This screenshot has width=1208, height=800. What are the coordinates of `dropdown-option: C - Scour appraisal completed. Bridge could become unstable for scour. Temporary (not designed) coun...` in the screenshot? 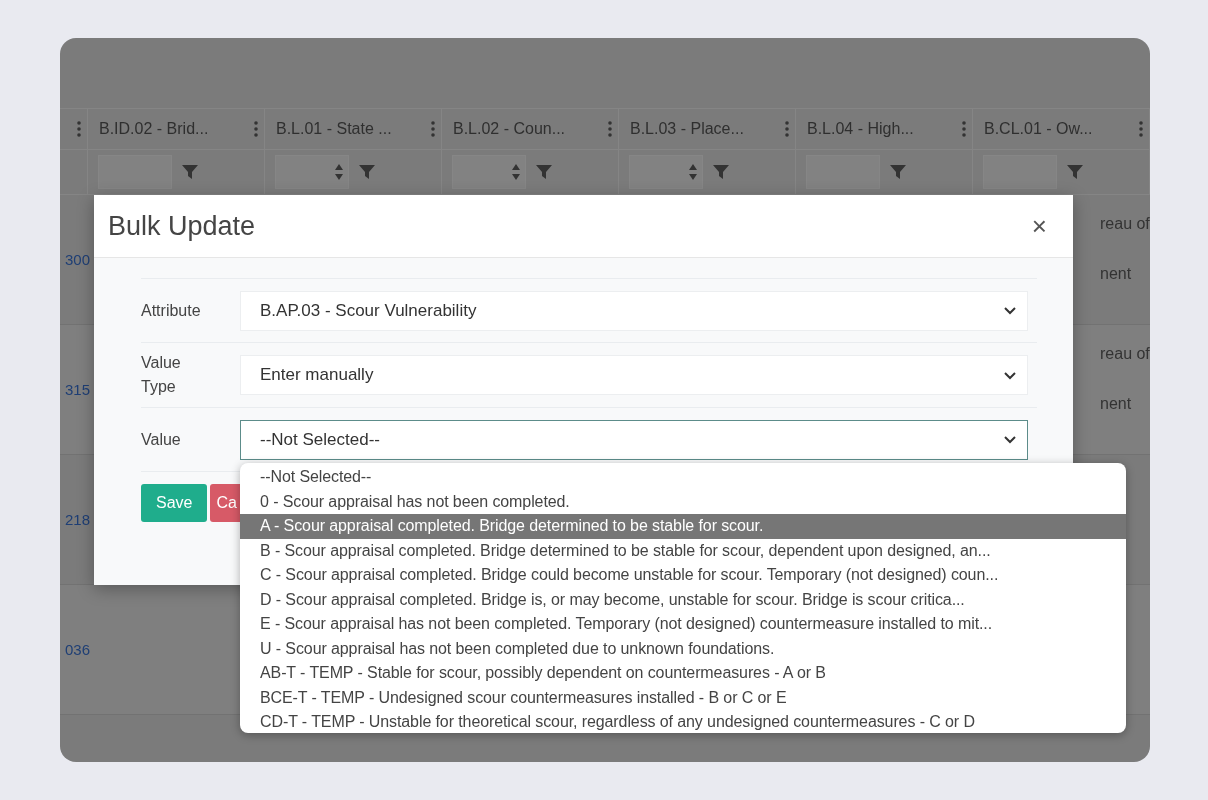 It's located at (683, 575).